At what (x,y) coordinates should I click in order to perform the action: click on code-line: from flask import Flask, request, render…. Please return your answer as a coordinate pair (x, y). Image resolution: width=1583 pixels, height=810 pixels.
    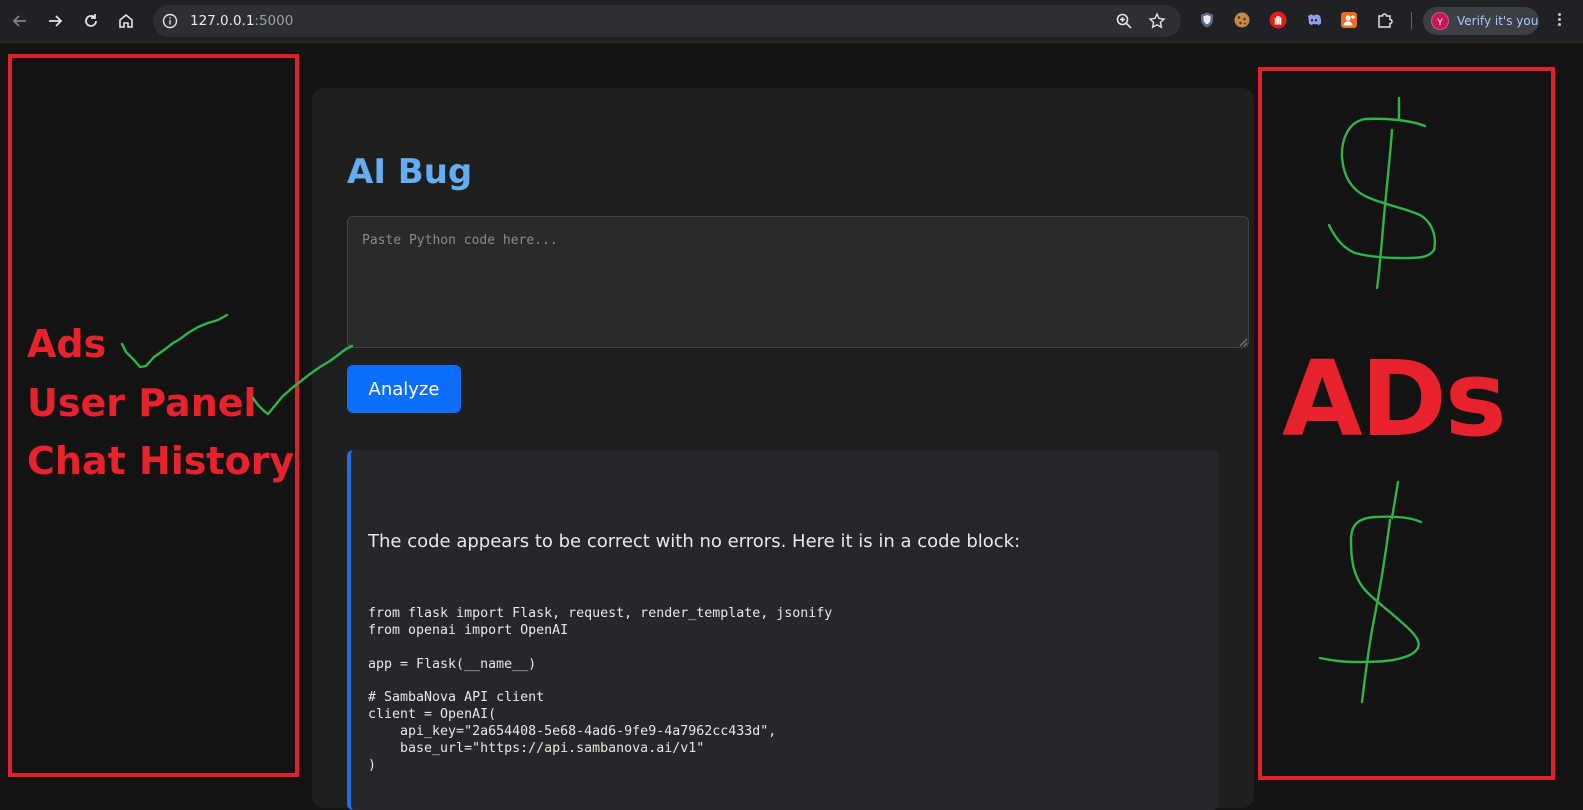
    Looking at the image, I should click on (600, 613).